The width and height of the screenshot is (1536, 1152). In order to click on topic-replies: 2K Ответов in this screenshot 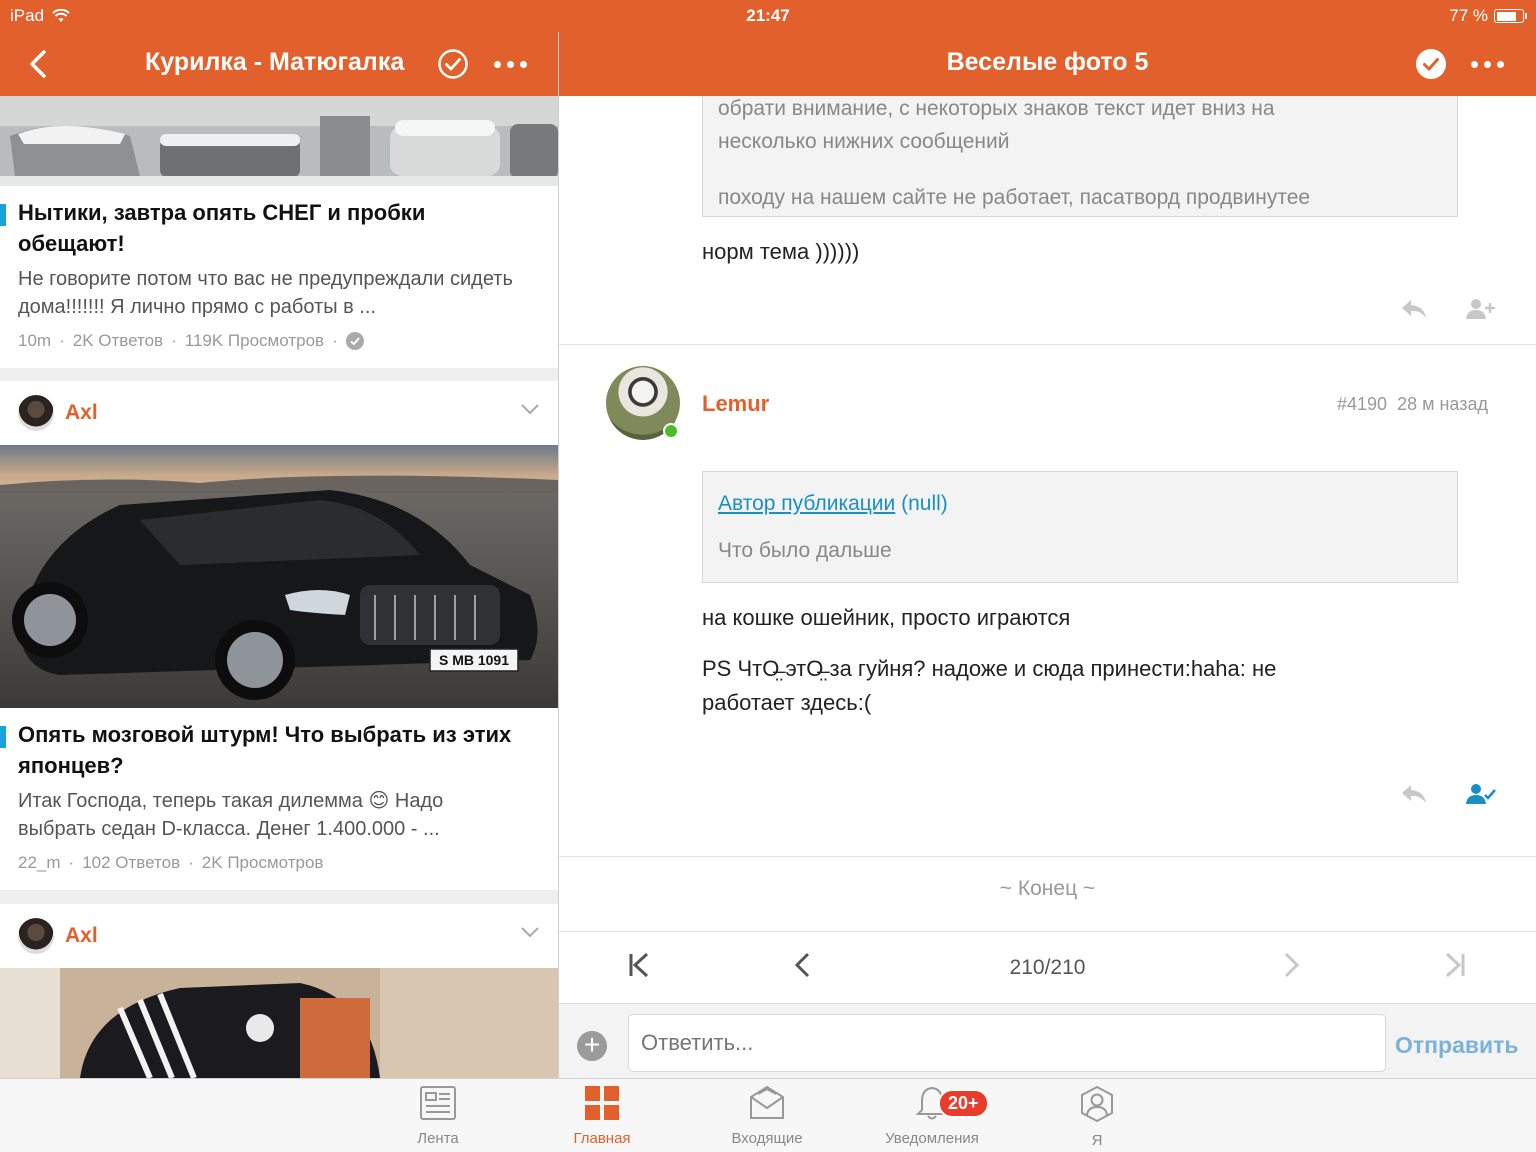, I will do `click(118, 340)`.